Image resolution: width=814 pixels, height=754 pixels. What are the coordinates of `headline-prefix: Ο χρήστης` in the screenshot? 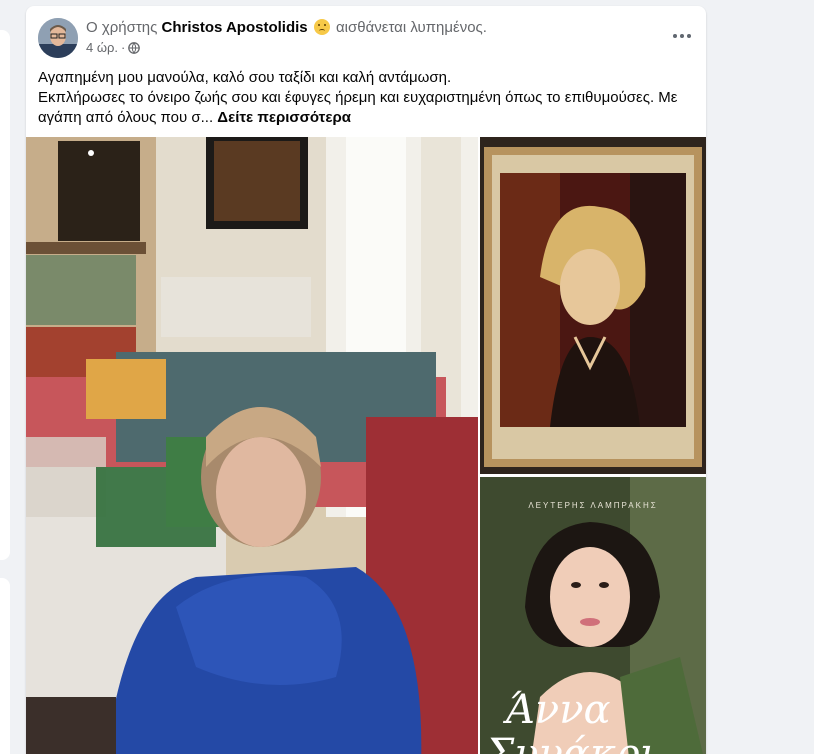 It's located at (122, 27).